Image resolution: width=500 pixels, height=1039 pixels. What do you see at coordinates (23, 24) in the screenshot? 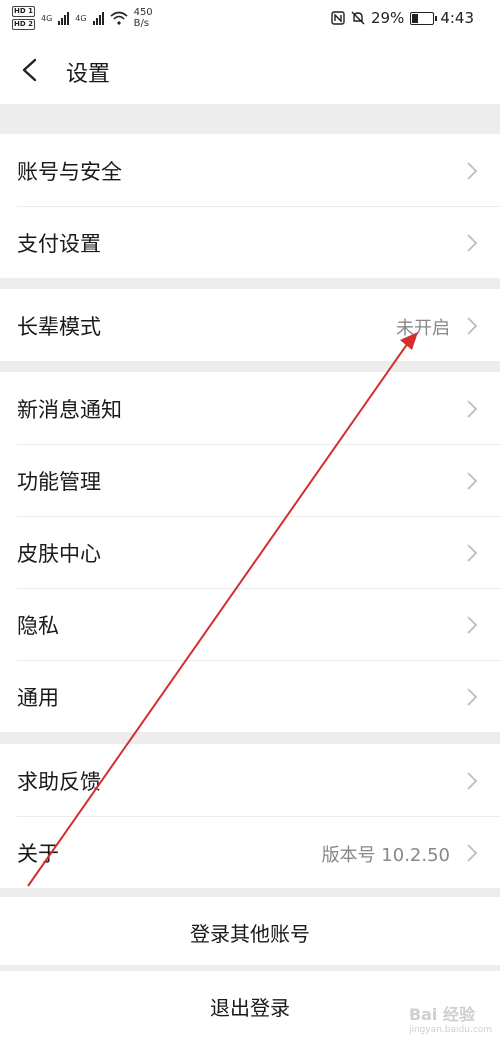
I see `hd-icon: HD 2` at bounding box center [23, 24].